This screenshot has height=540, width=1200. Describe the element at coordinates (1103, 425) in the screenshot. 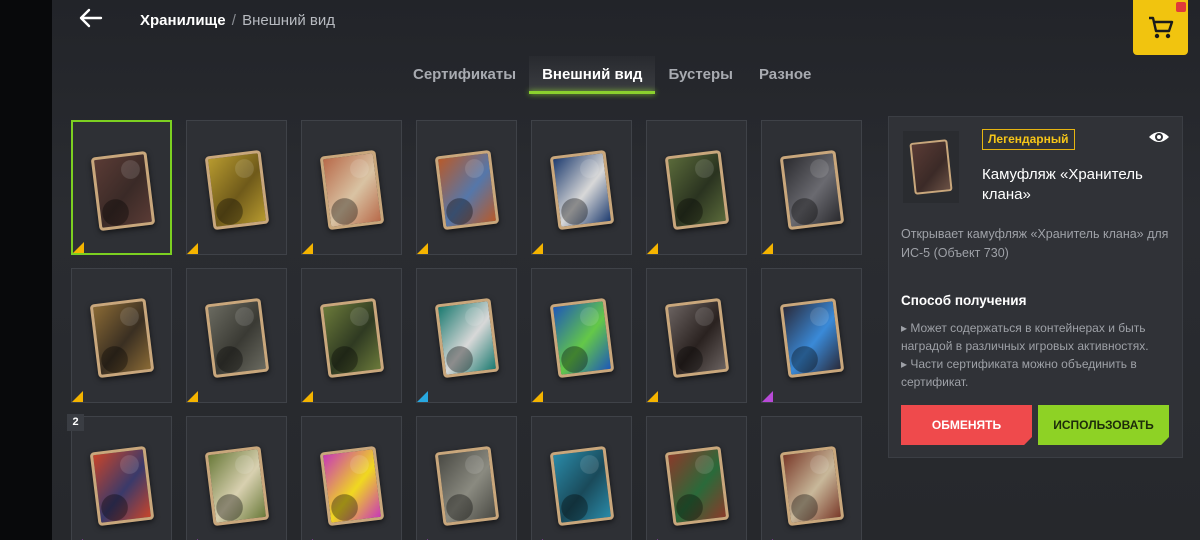

I see `use-button: ИСПОЛЬЗОВАТЬ` at that location.